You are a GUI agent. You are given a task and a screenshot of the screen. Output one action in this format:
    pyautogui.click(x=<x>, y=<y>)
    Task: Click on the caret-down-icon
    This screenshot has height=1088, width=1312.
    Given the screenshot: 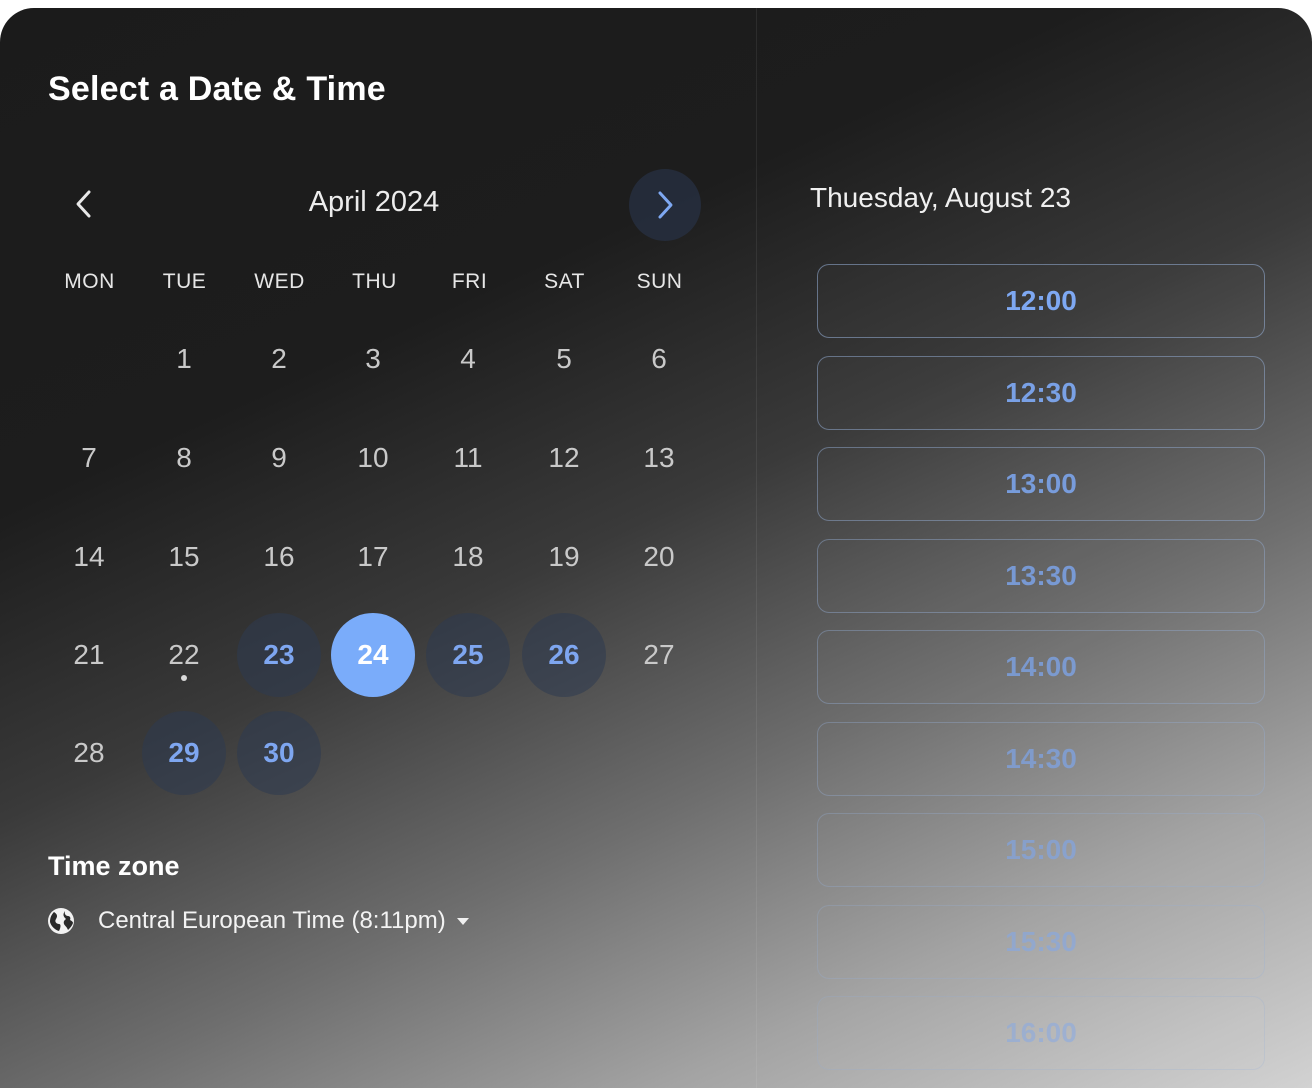 What is the action you would take?
    pyautogui.click(x=462, y=921)
    